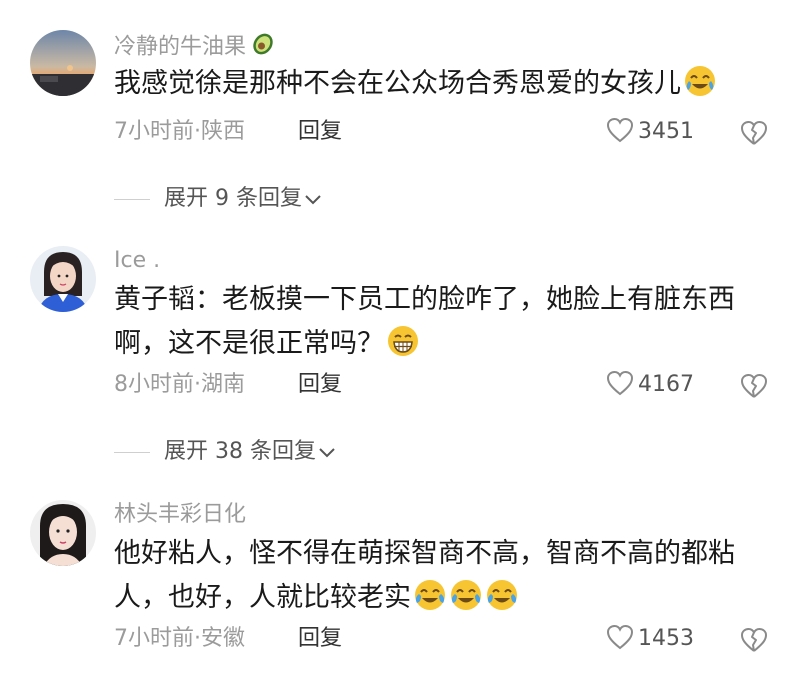  I want to click on comment-text-line-content: 啊，这不是很正常吗？, so click(249, 343).